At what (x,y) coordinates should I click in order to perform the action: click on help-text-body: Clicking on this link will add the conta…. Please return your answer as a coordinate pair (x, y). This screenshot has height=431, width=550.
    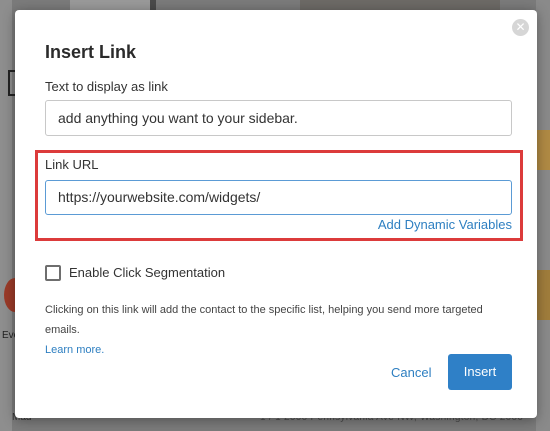
    Looking at the image, I should click on (264, 320).